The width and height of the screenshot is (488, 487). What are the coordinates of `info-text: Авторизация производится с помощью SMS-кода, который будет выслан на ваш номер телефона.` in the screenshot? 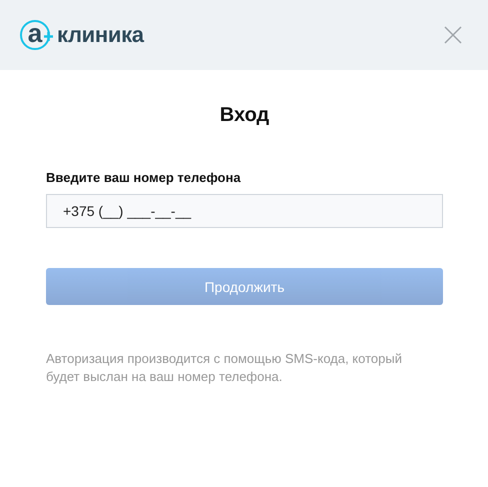 It's located at (224, 368).